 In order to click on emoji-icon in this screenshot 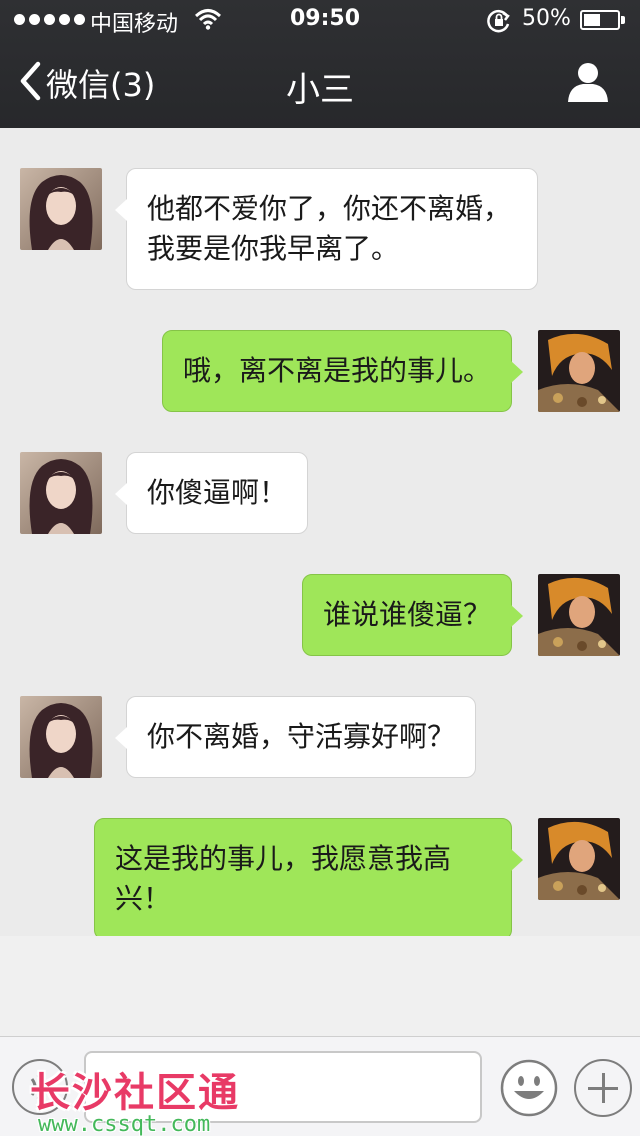, I will do `click(529, 1090)`.